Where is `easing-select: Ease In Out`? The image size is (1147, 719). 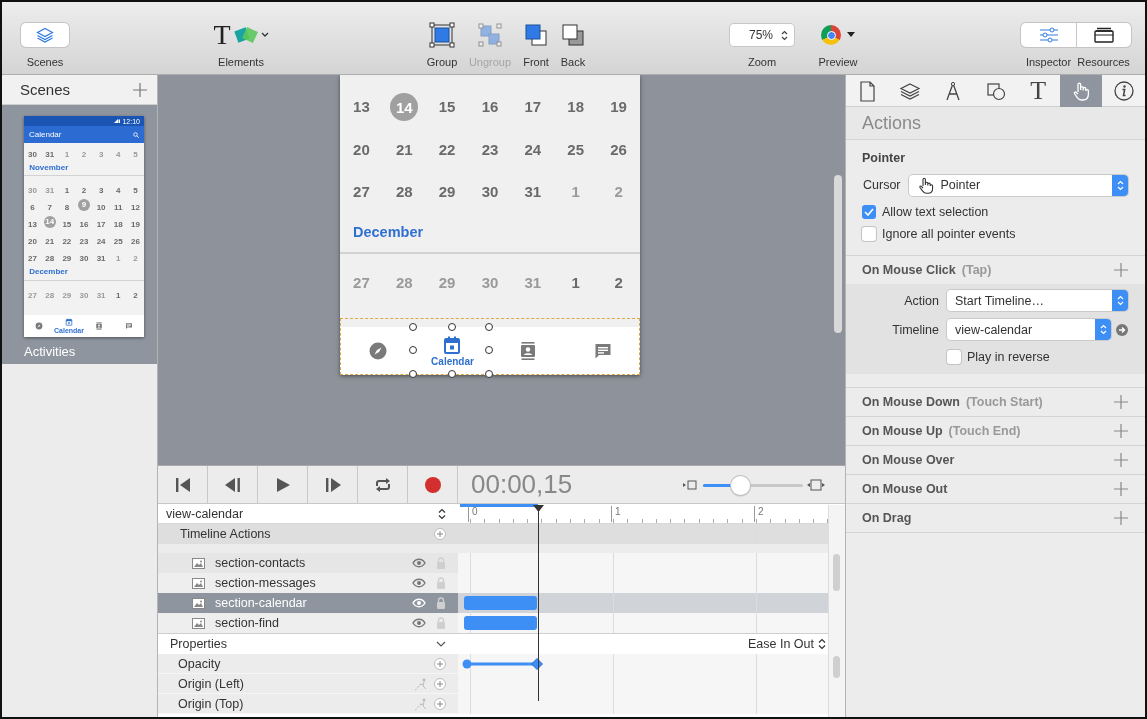 easing-select: Ease In Out is located at coordinates (787, 644).